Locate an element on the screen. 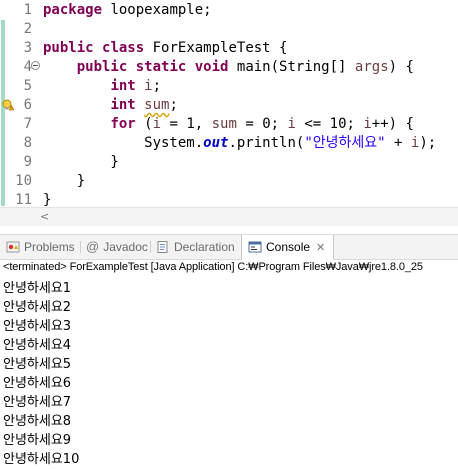 Image resolution: width=458 pixels, height=469 pixels. code-token: main(String[] is located at coordinates (291, 67).